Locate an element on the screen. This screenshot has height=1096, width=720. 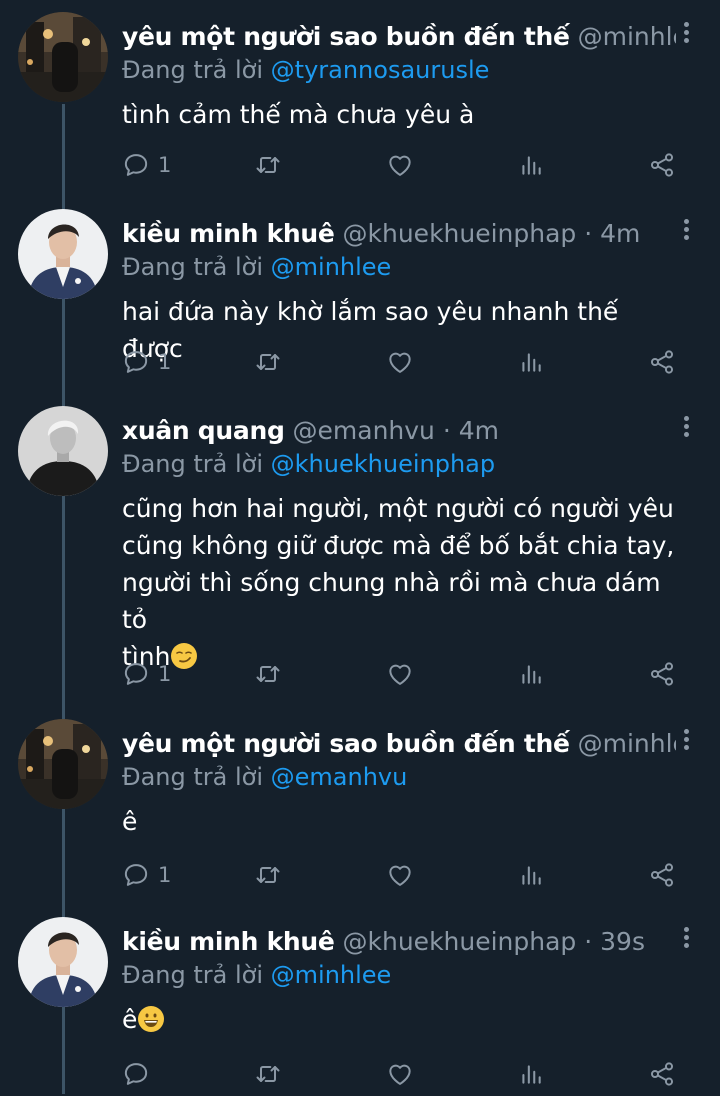
reply-context: Đang trả lời @minhlee is located at coordinates (256, 975).